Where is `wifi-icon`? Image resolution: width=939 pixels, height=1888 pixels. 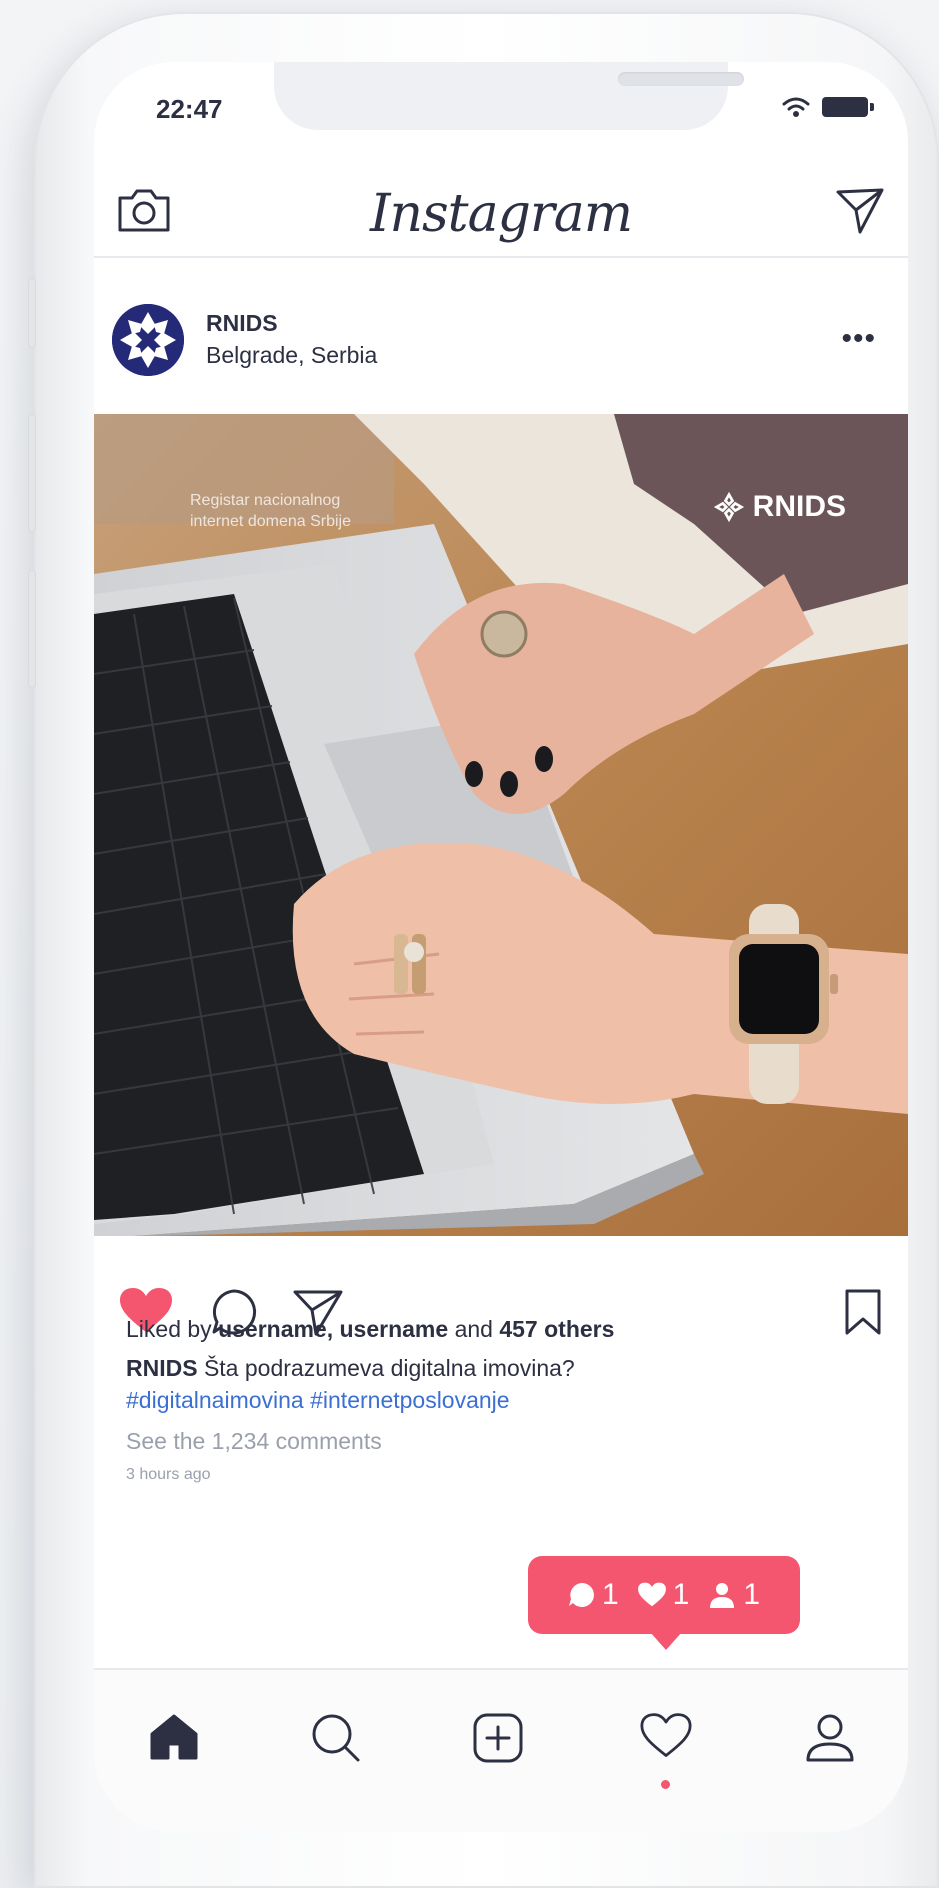 wifi-icon is located at coordinates (796, 107).